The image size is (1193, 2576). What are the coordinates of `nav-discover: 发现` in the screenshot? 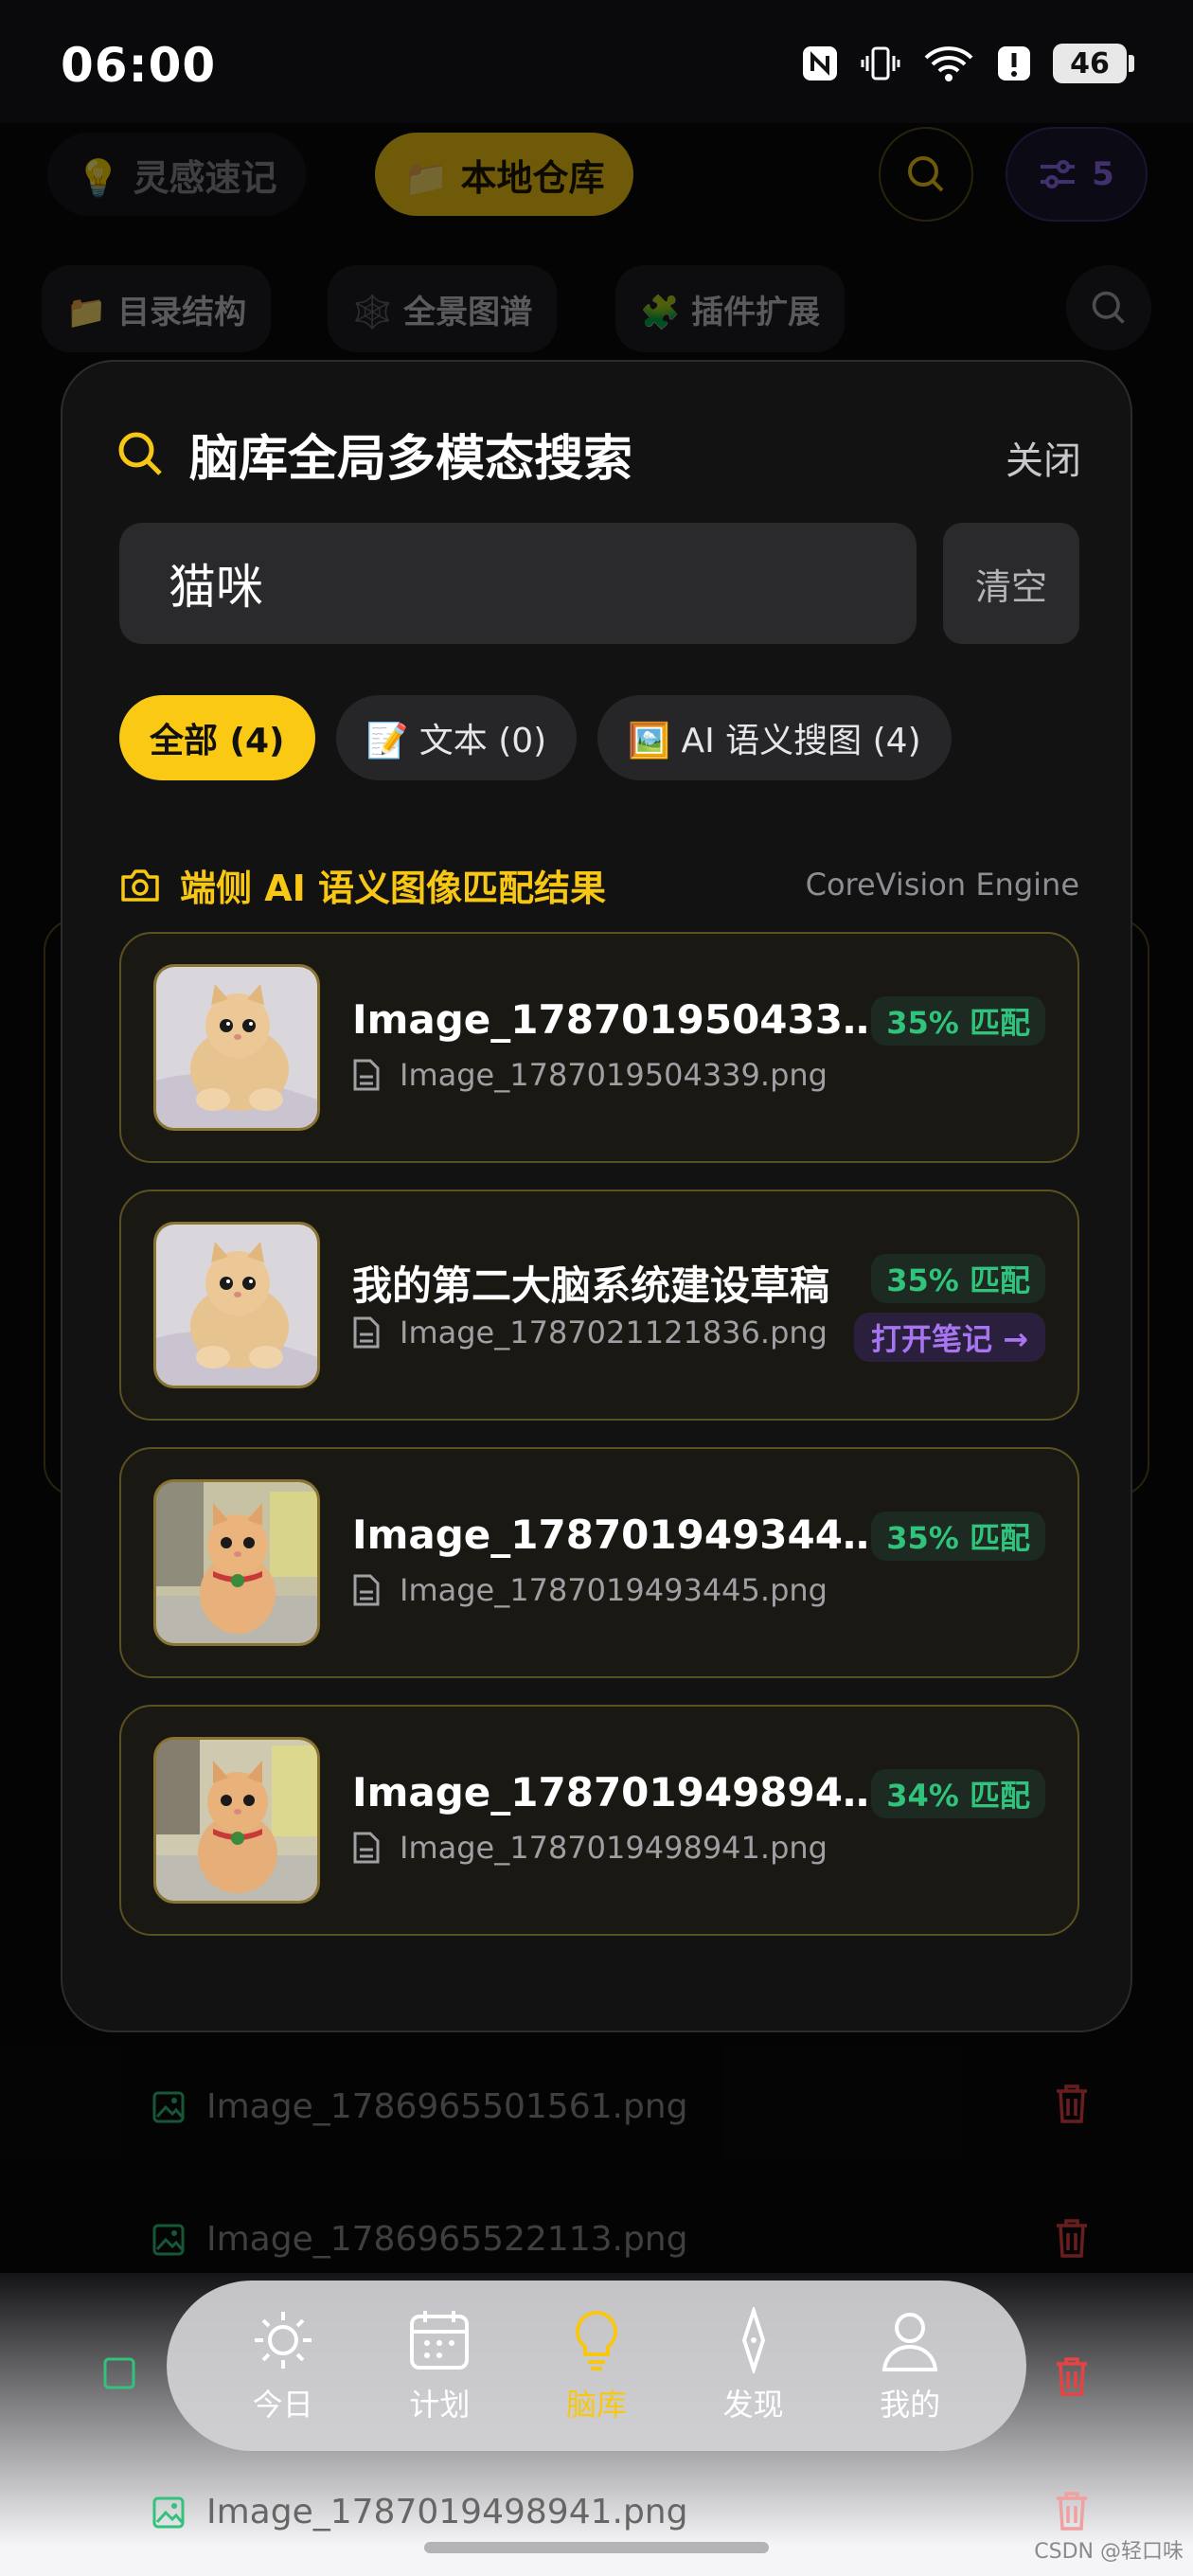 It's located at (753, 2365).